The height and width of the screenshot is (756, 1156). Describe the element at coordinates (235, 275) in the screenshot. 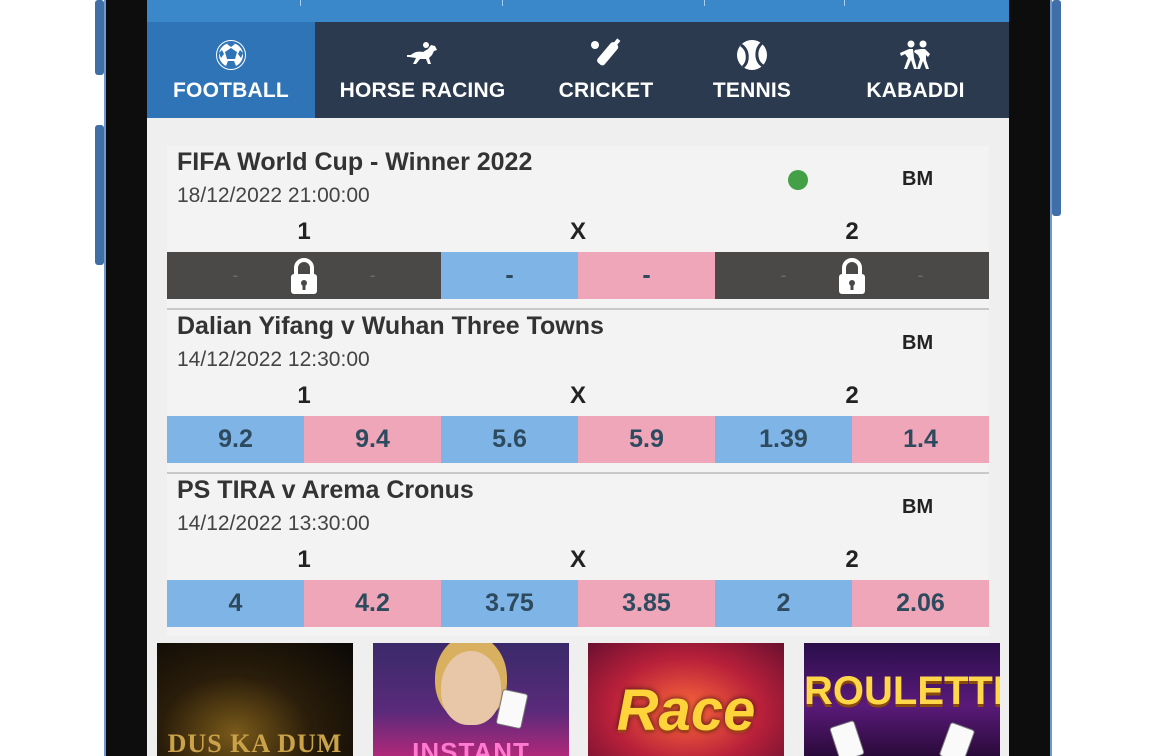

I see `back-odd-home: -` at that location.